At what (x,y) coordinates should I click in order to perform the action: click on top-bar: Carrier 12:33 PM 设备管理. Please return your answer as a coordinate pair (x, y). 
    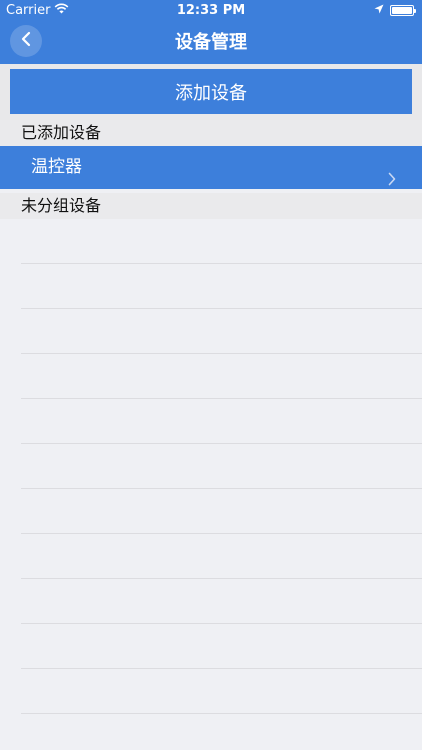
    Looking at the image, I should click on (211, 32).